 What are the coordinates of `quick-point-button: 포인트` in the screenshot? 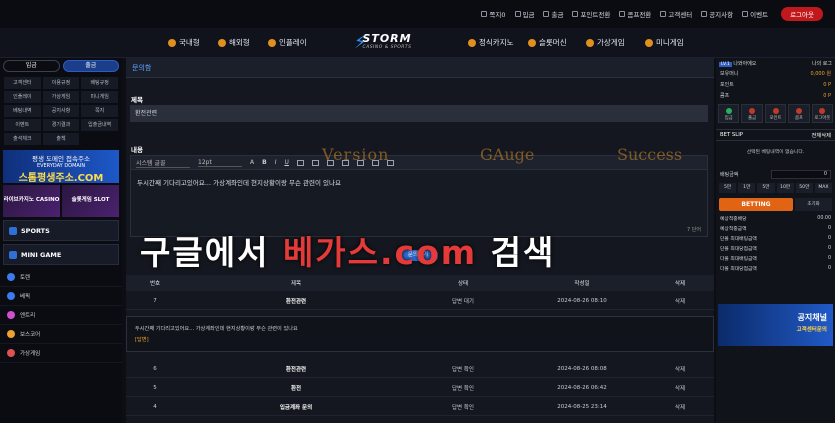 It's located at (775, 113).